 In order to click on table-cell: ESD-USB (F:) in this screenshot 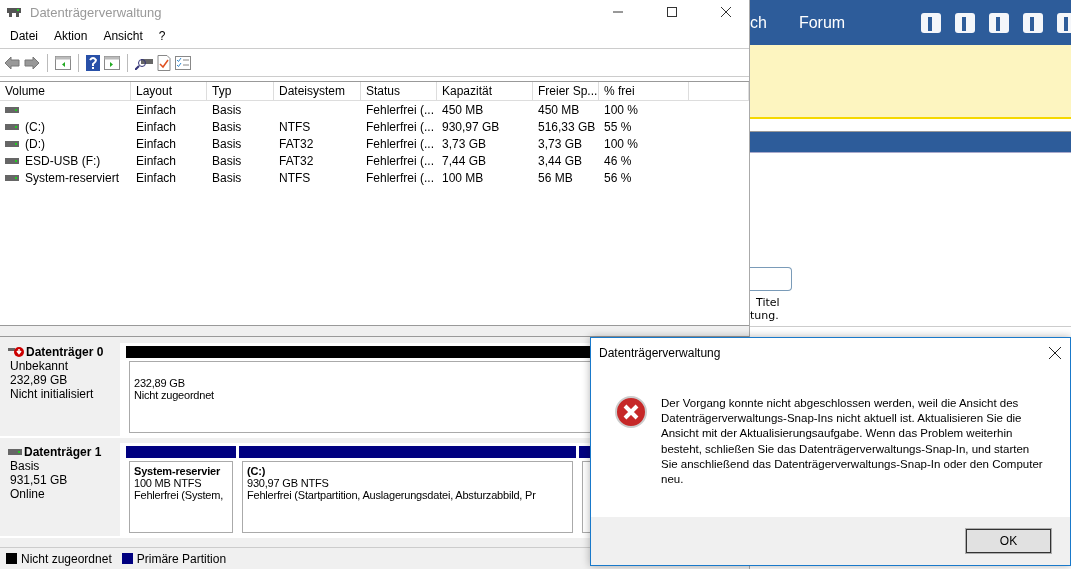, I will do `click(63, 160)`.